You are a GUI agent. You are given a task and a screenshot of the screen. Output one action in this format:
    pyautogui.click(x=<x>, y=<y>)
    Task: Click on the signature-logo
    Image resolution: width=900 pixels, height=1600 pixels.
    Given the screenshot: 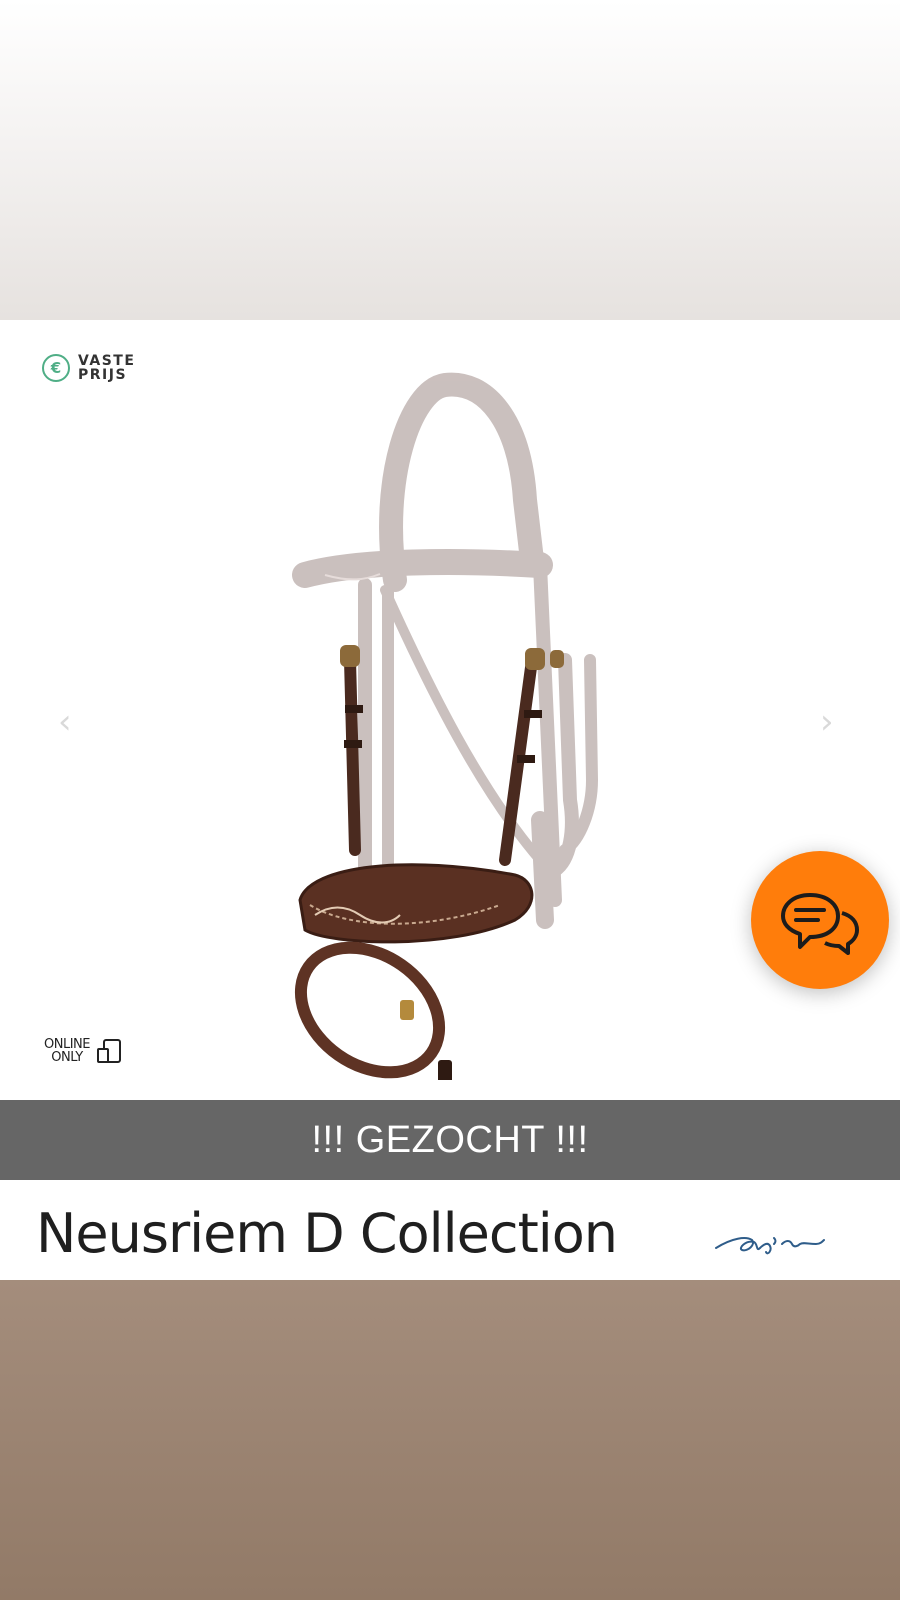 What is the action you would take?
    pyautogui.click(x=770, y=1246)
    